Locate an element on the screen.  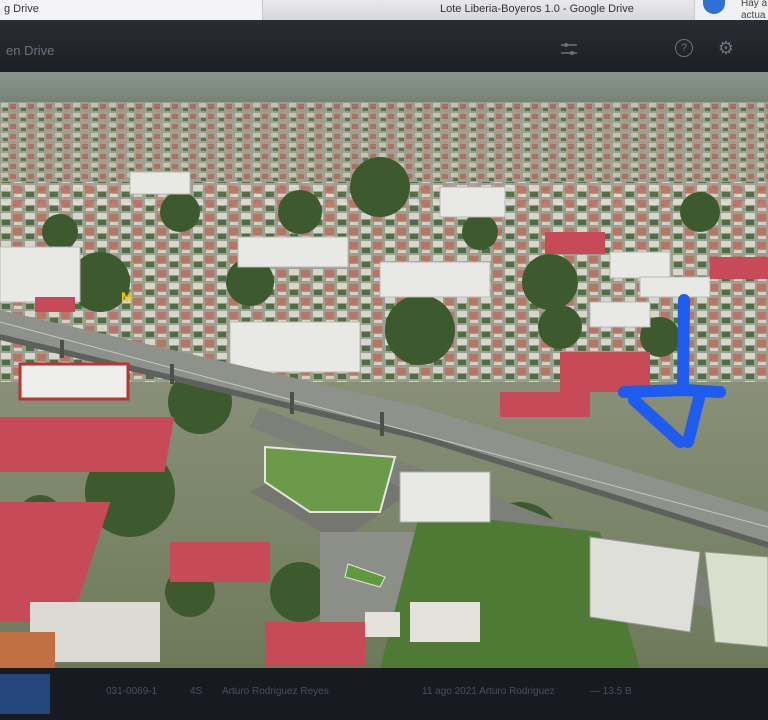
notification-line-1: Hay a is located at coordinates (754, 4).